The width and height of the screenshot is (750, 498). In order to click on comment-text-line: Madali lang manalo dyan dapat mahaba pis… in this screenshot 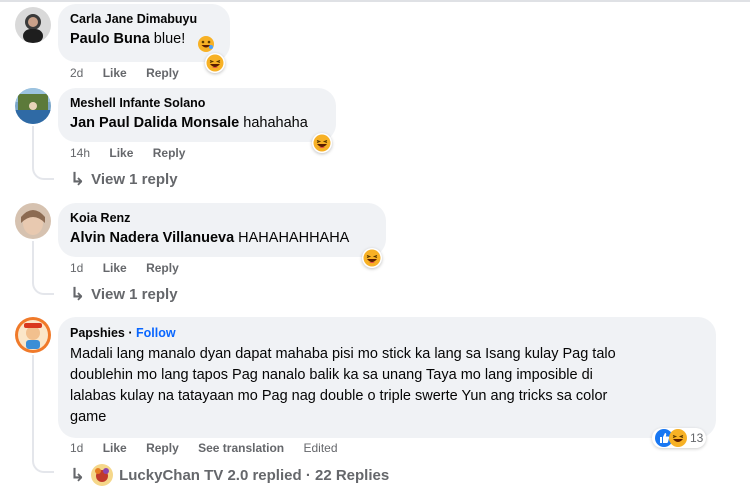, I will do `click(343, 354)`.